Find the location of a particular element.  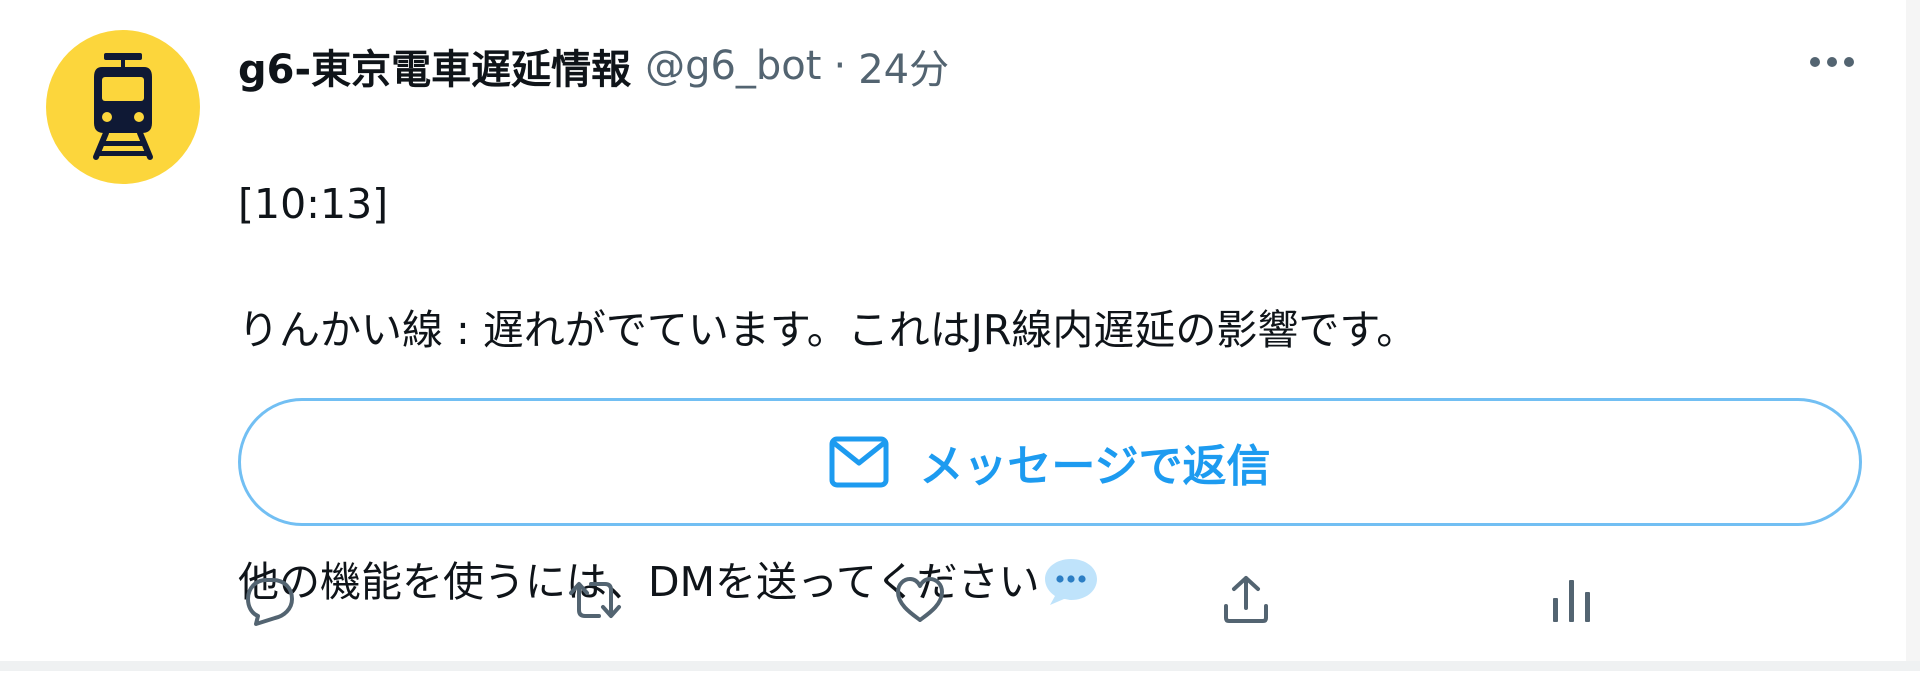

more-icon is located at coordinates (1832, 62).